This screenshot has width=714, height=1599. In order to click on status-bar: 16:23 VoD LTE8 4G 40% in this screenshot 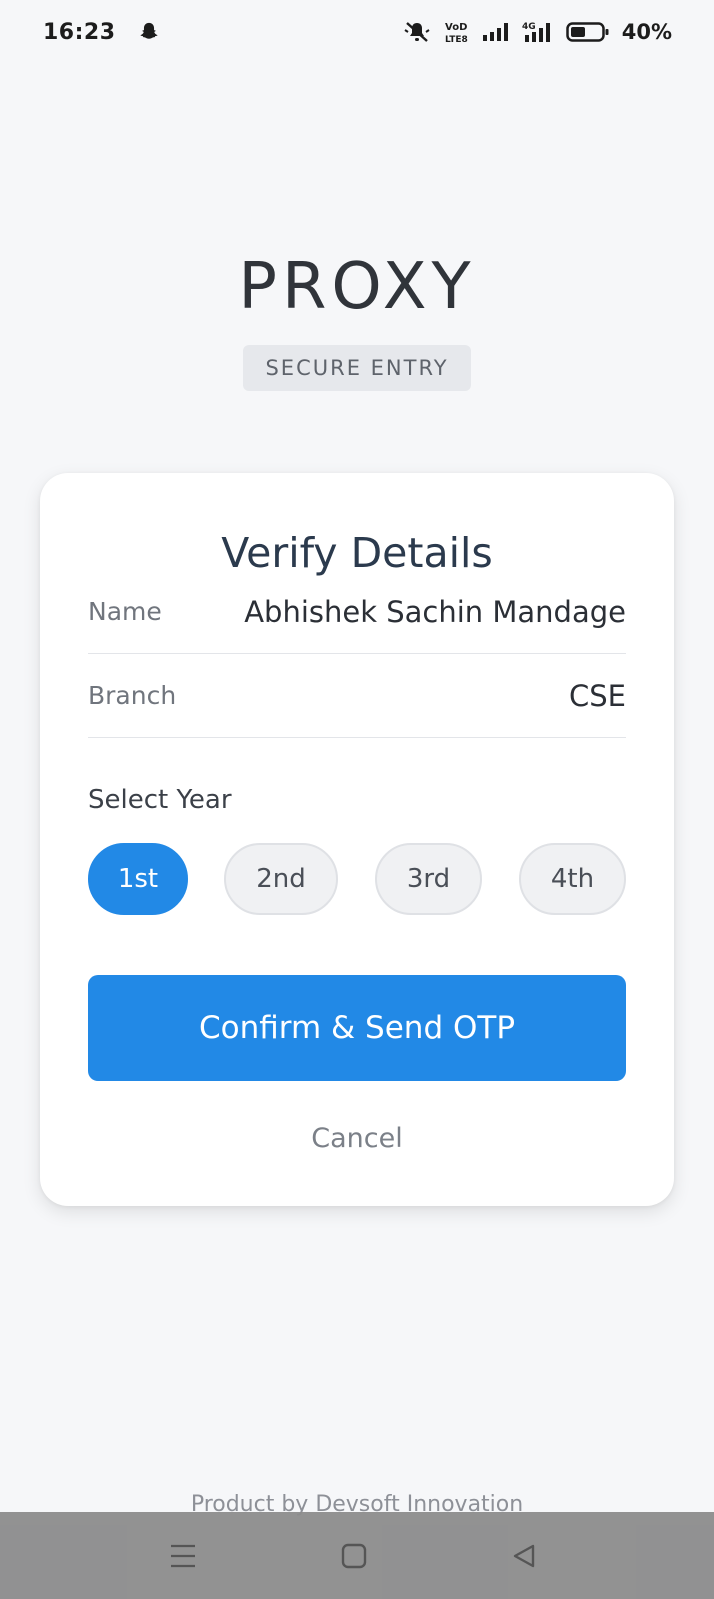, I will do `click(357, 32)`.